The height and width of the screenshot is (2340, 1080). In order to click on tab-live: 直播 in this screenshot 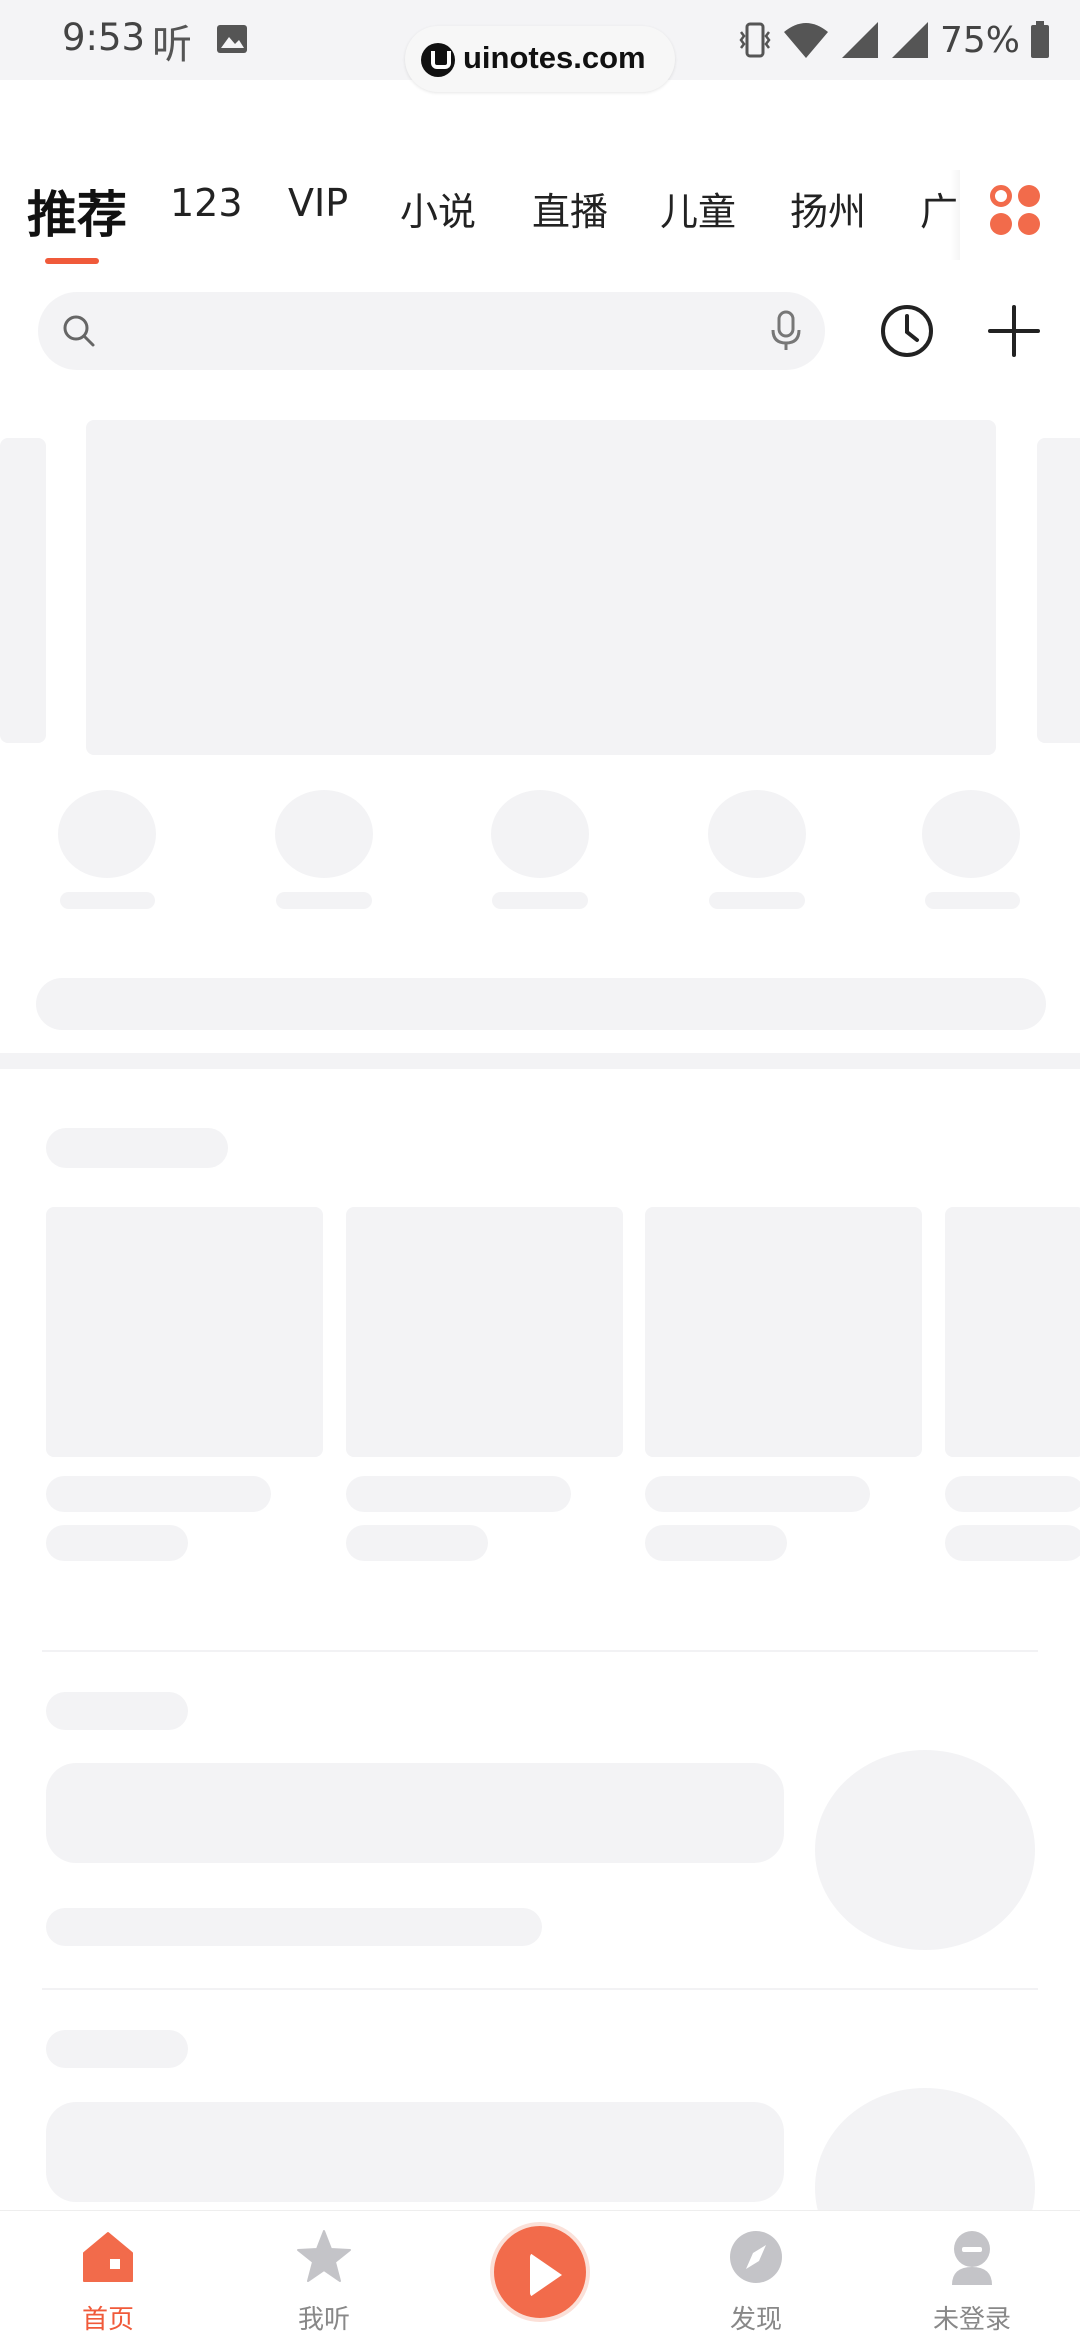, I will do `click(570, 208)`.